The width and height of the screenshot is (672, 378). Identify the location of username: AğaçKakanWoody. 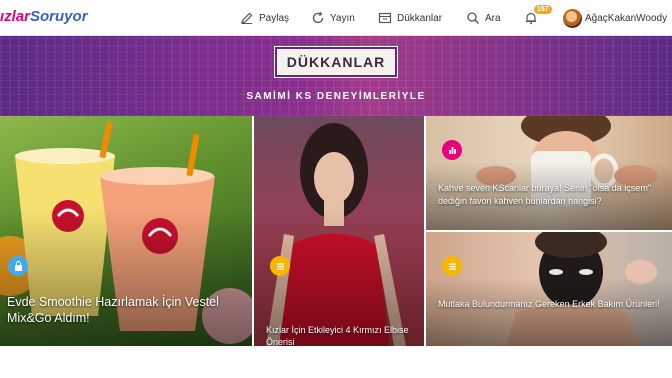
(626, 18).